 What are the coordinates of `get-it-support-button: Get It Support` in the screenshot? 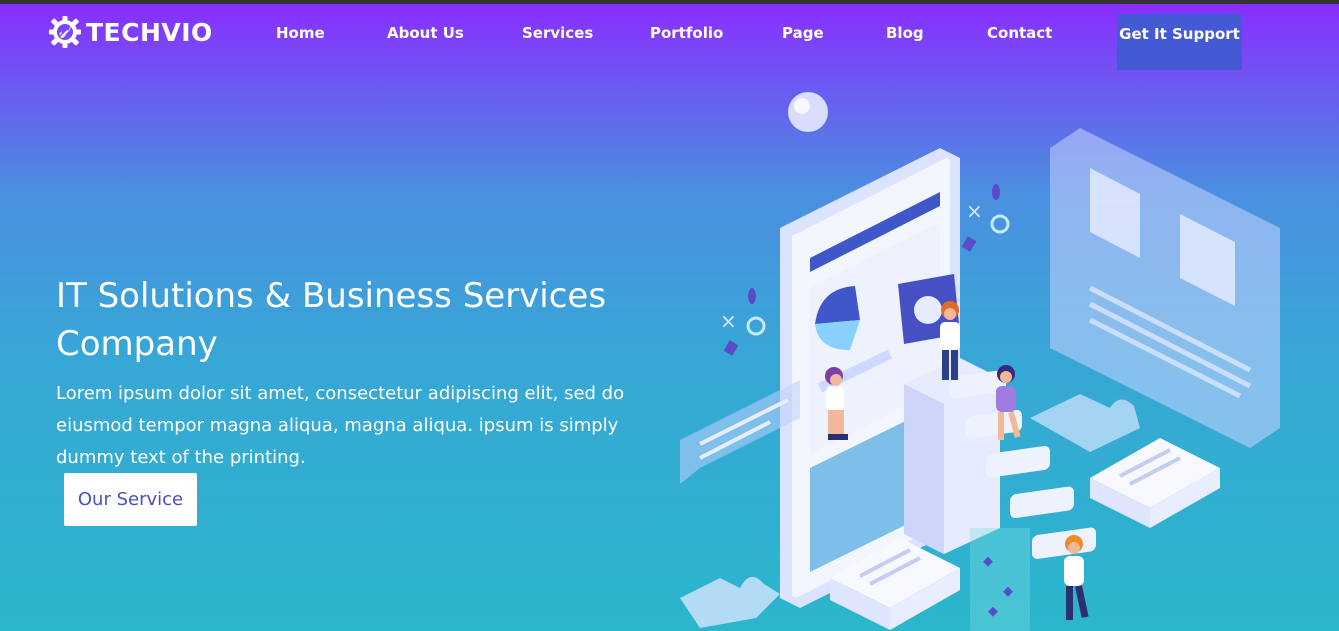 It's located at (1179, 42).